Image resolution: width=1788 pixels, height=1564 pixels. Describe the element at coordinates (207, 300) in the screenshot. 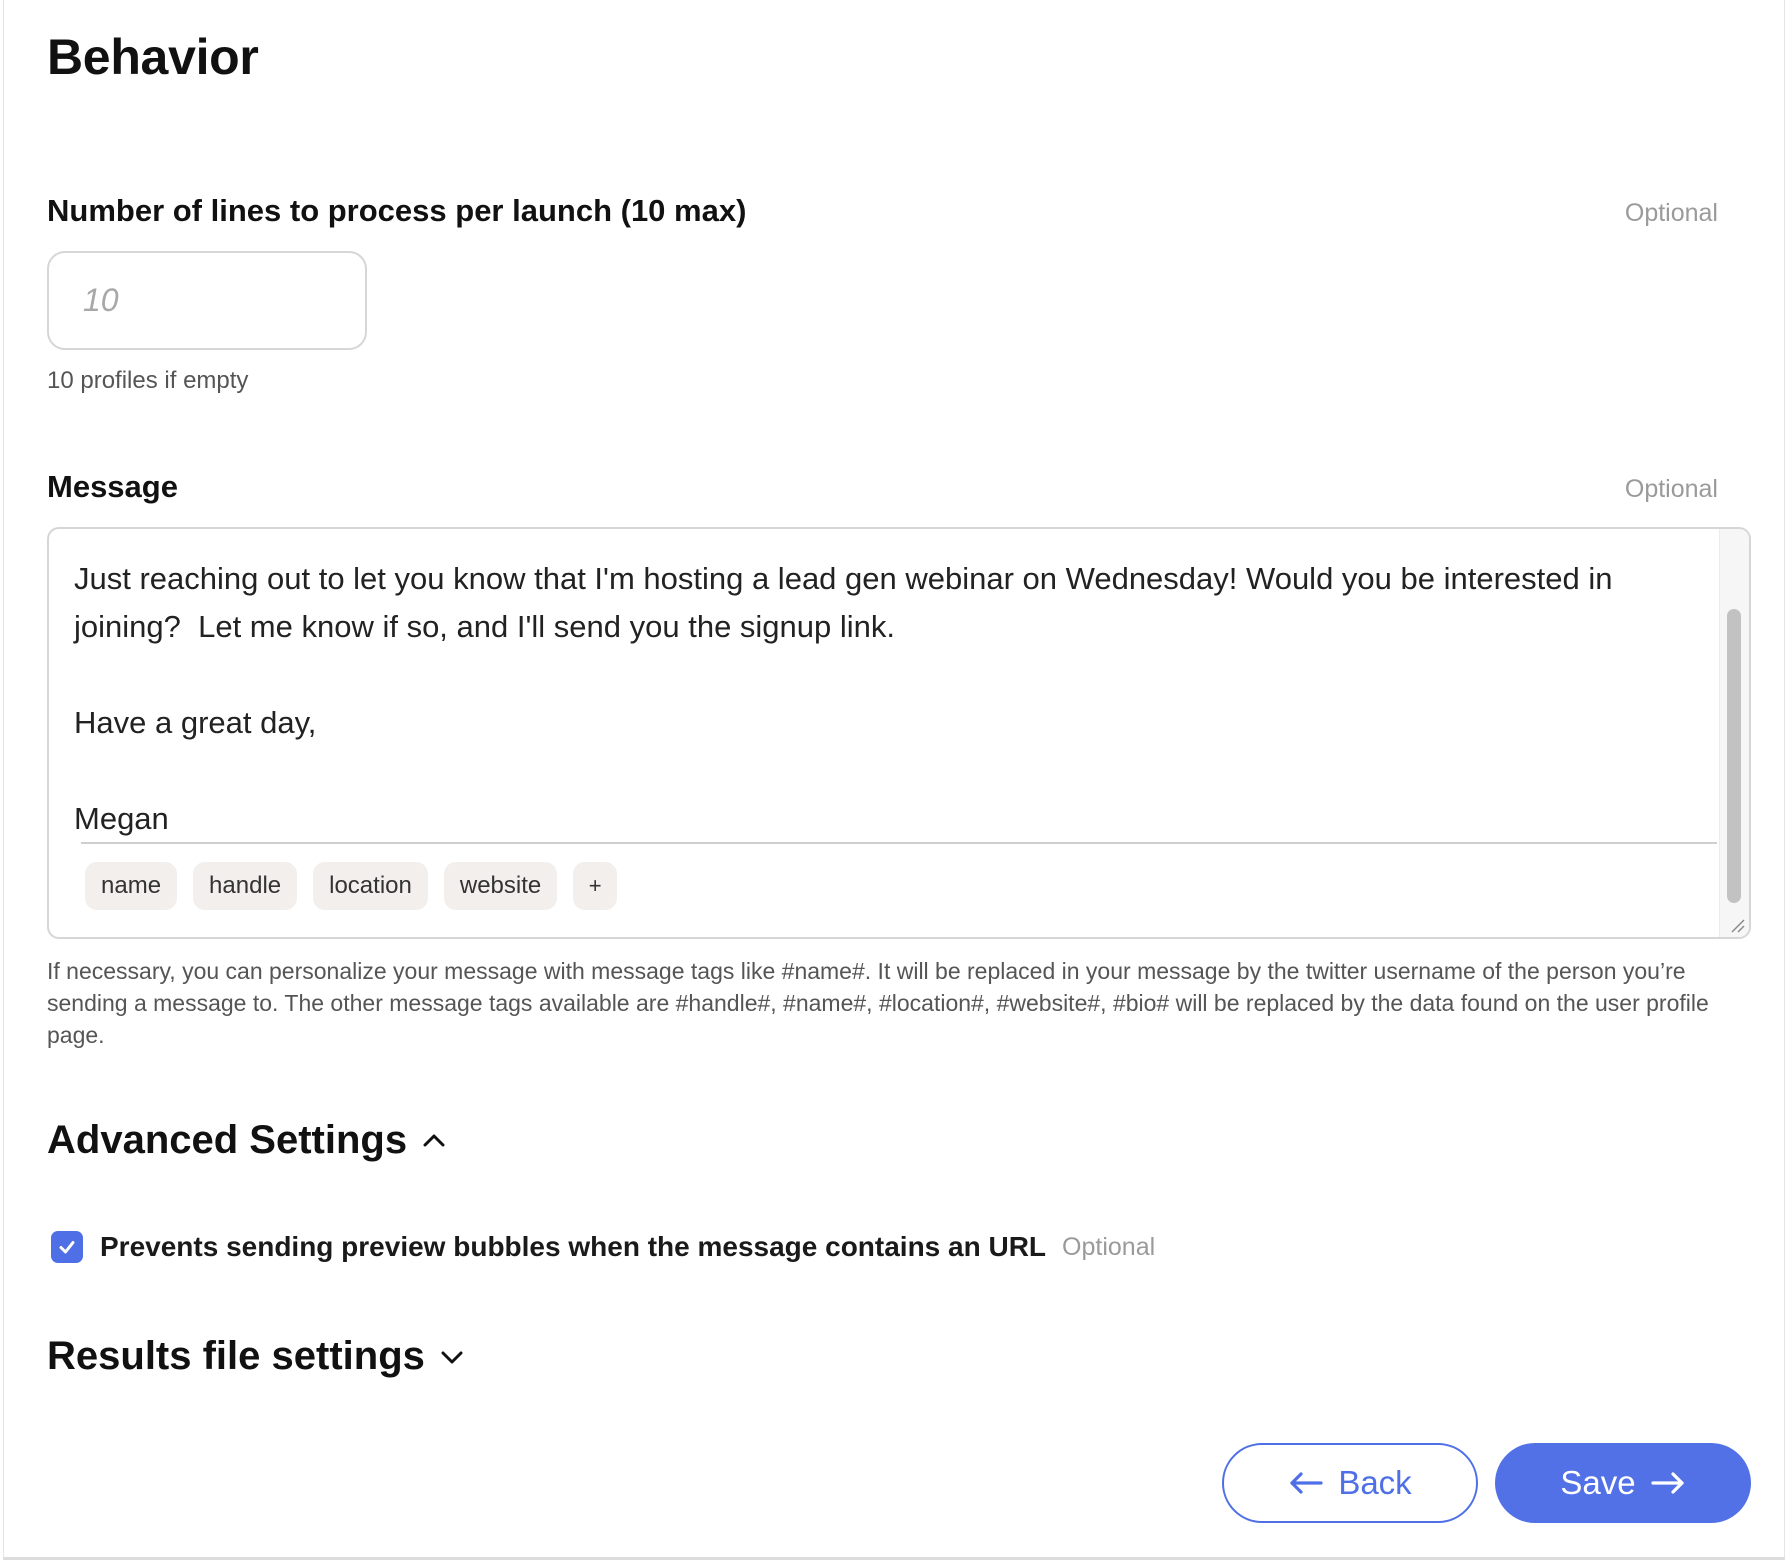

I see `lines-input` at that location.